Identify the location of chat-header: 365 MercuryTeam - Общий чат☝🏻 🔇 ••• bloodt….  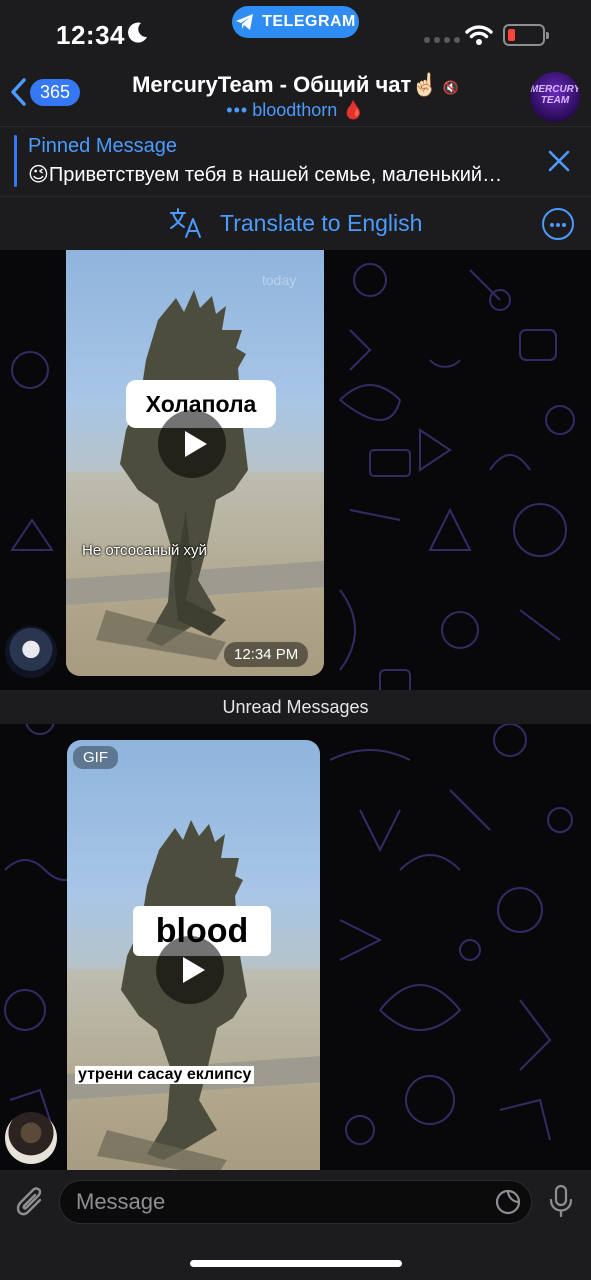
(295, 93).